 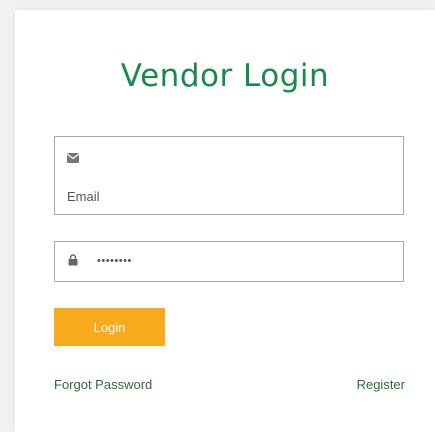 I want to click on forgot-password-link: Forgot Password, so click(x=103, y=384).